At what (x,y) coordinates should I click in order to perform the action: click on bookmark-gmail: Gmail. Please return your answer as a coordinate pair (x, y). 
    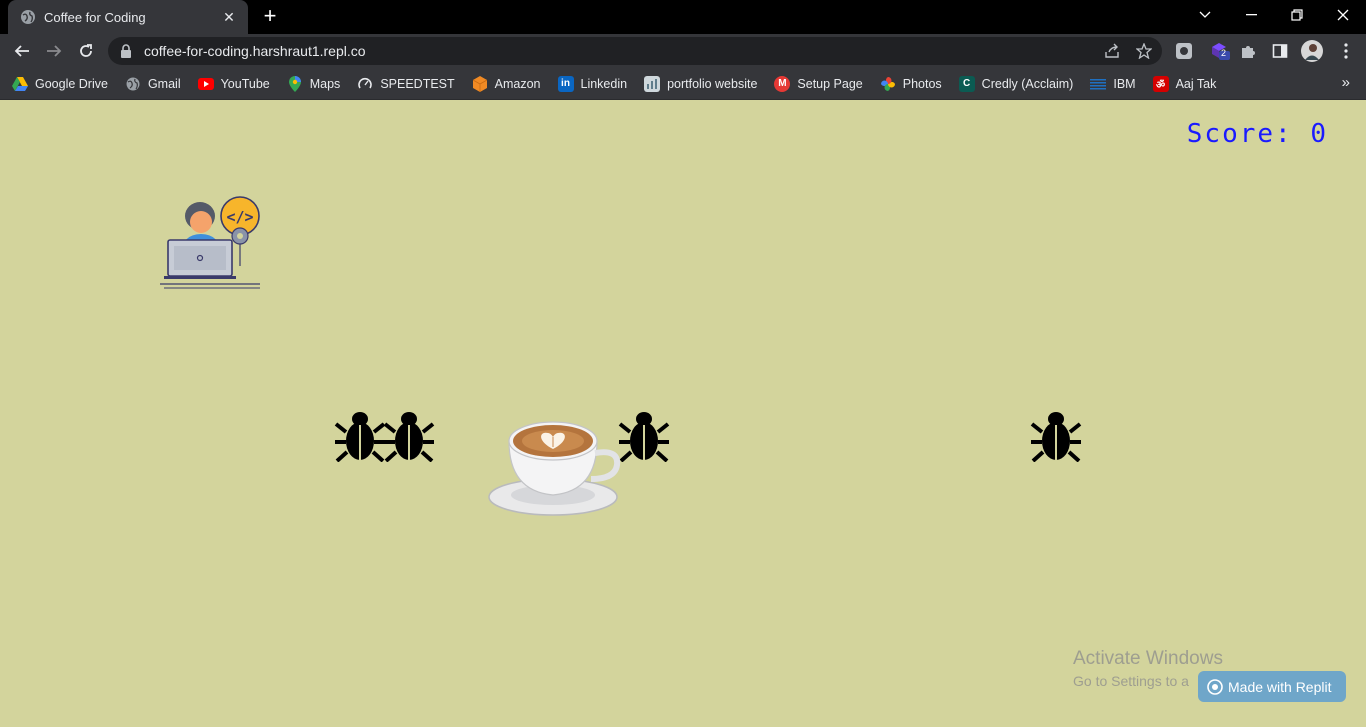
    Looking at the image, I should click on (153, 84).